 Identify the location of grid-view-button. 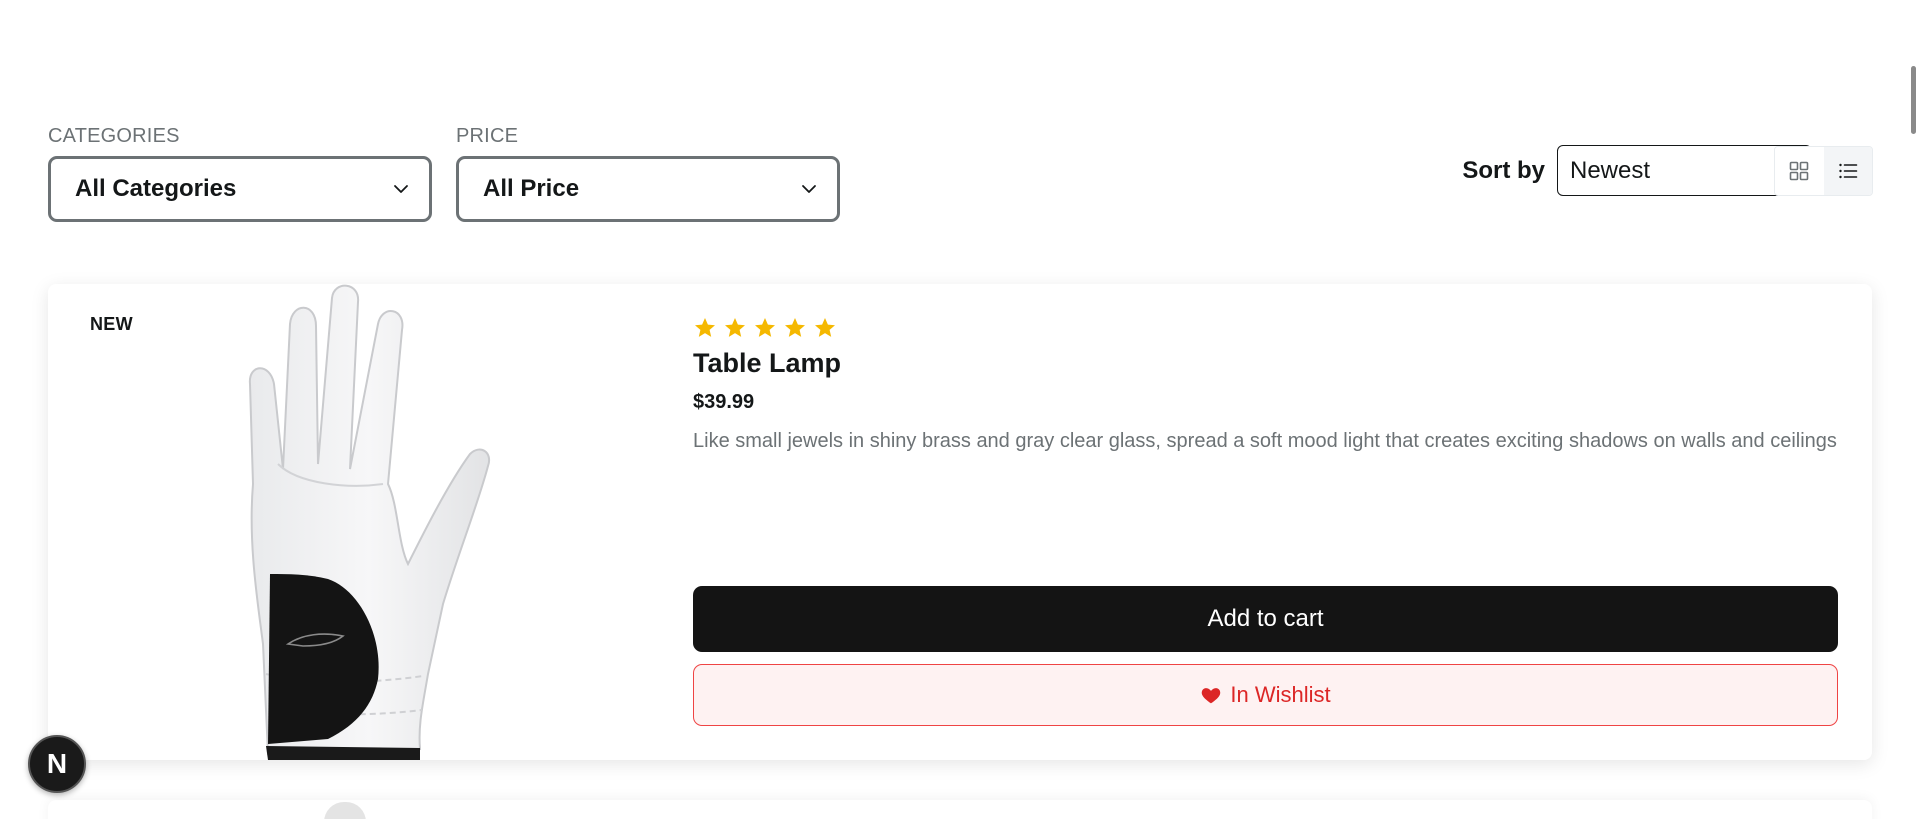
(1799, 171).